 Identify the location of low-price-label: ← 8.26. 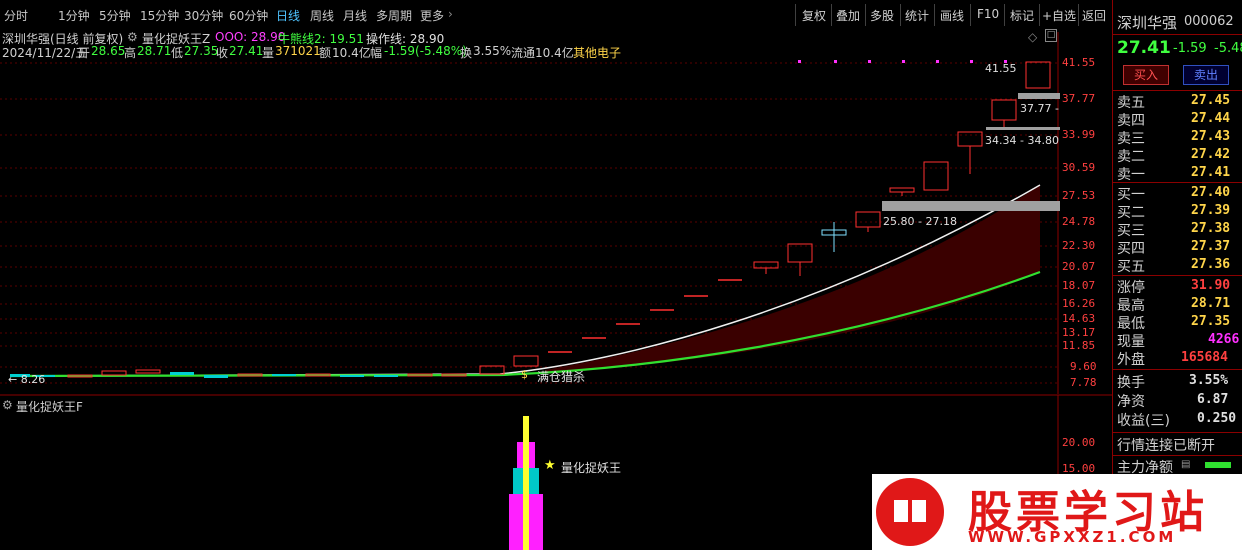
(27, 379).